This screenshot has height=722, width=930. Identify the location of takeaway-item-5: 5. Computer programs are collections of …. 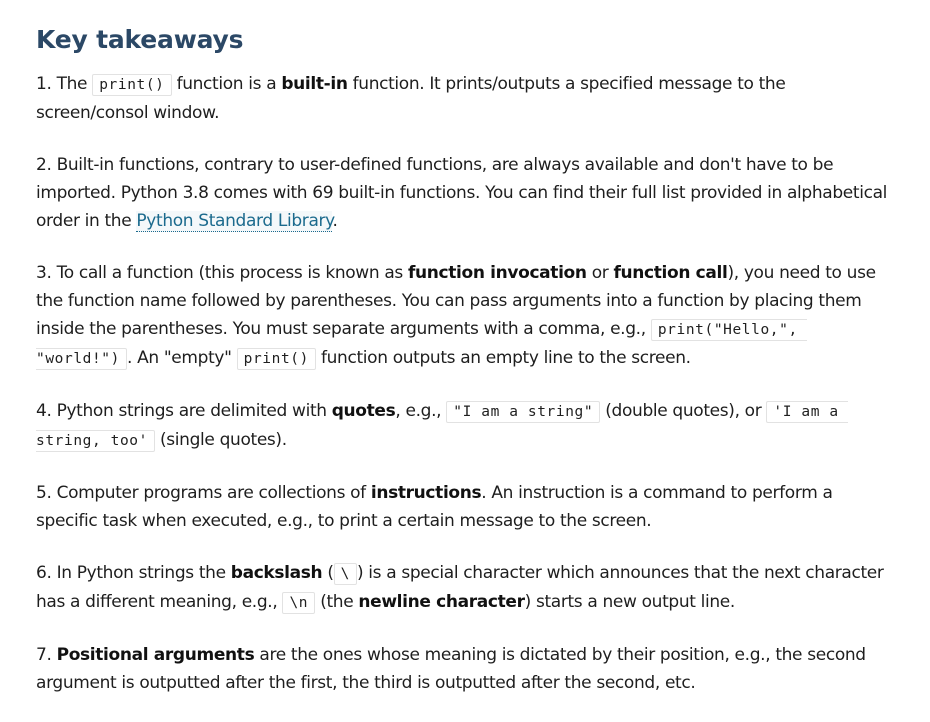
(465, 507).